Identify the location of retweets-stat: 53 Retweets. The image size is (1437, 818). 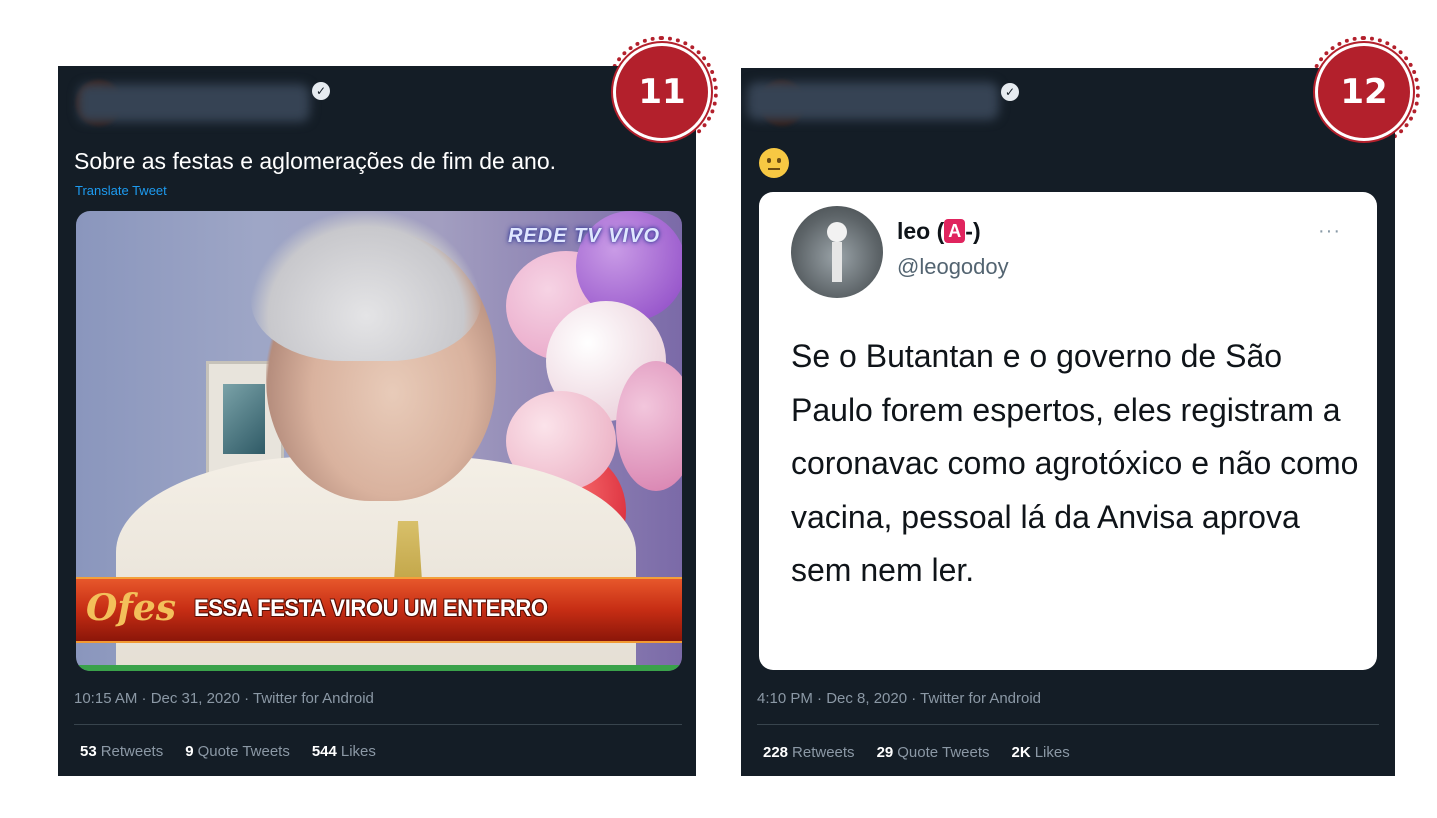
(121, 751).